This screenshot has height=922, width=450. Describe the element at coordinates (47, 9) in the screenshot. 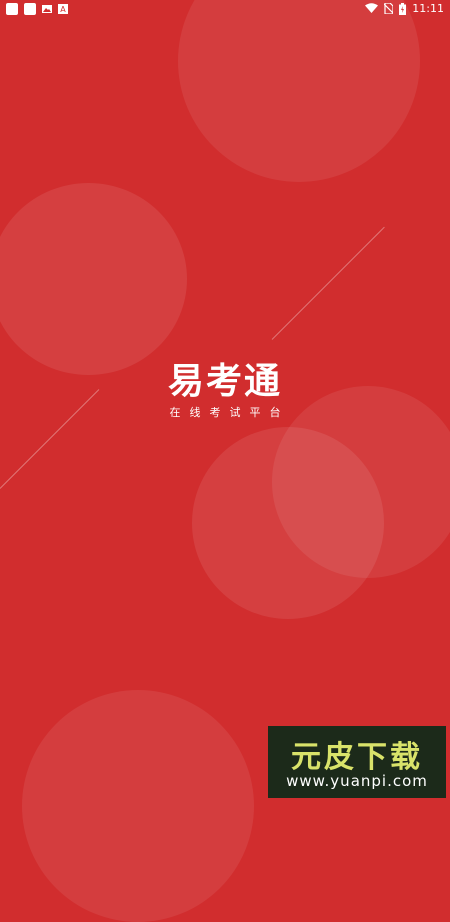

I see `image-icon` at that location.